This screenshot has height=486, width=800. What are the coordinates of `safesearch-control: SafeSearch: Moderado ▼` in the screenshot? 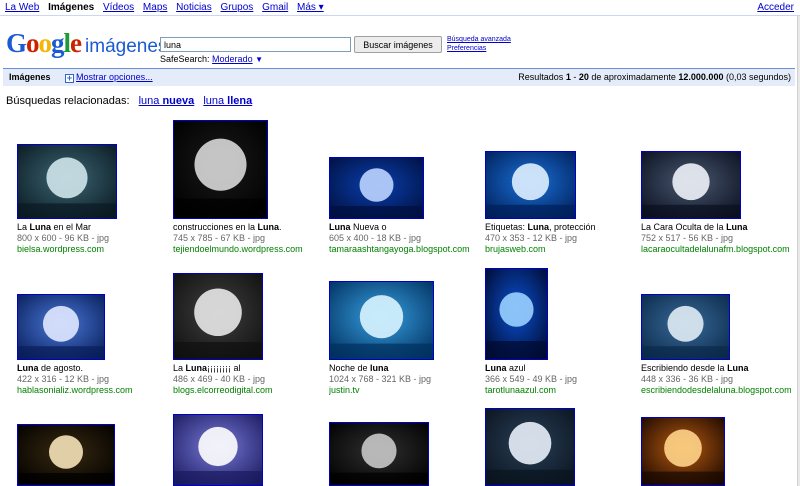 It's located at (211, 59).